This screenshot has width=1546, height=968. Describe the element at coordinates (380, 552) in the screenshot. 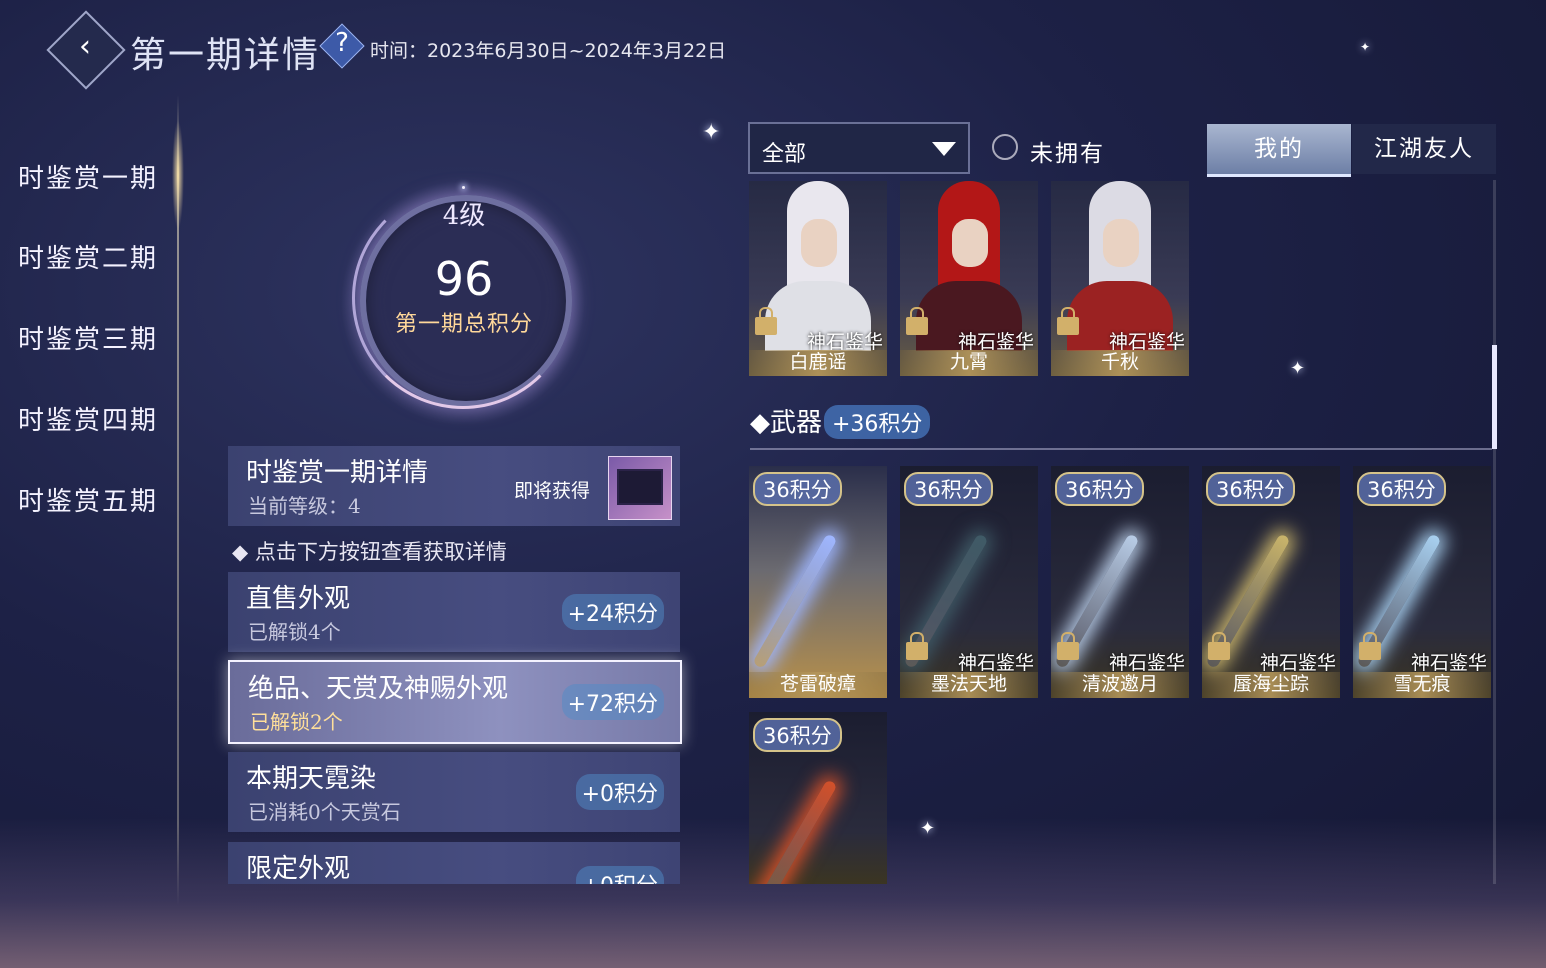

I see `hint-label: 点击下方按钮查看获取详情` at that location.